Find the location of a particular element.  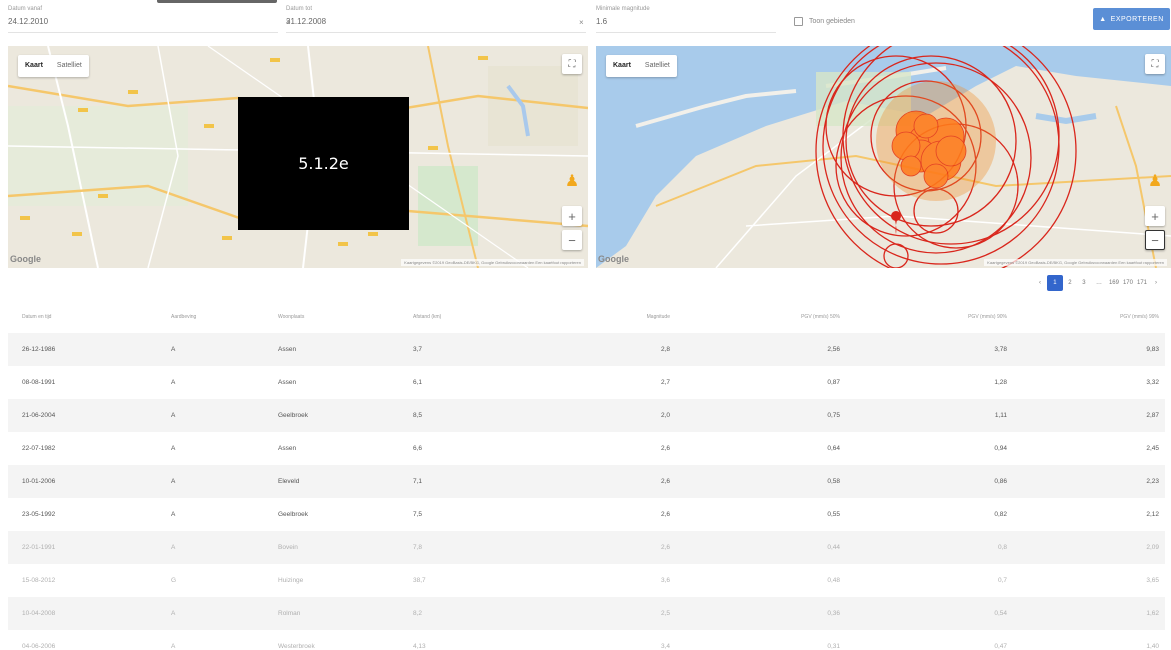

pagination-page-171: 171 is located at coordinates (1142, 283).